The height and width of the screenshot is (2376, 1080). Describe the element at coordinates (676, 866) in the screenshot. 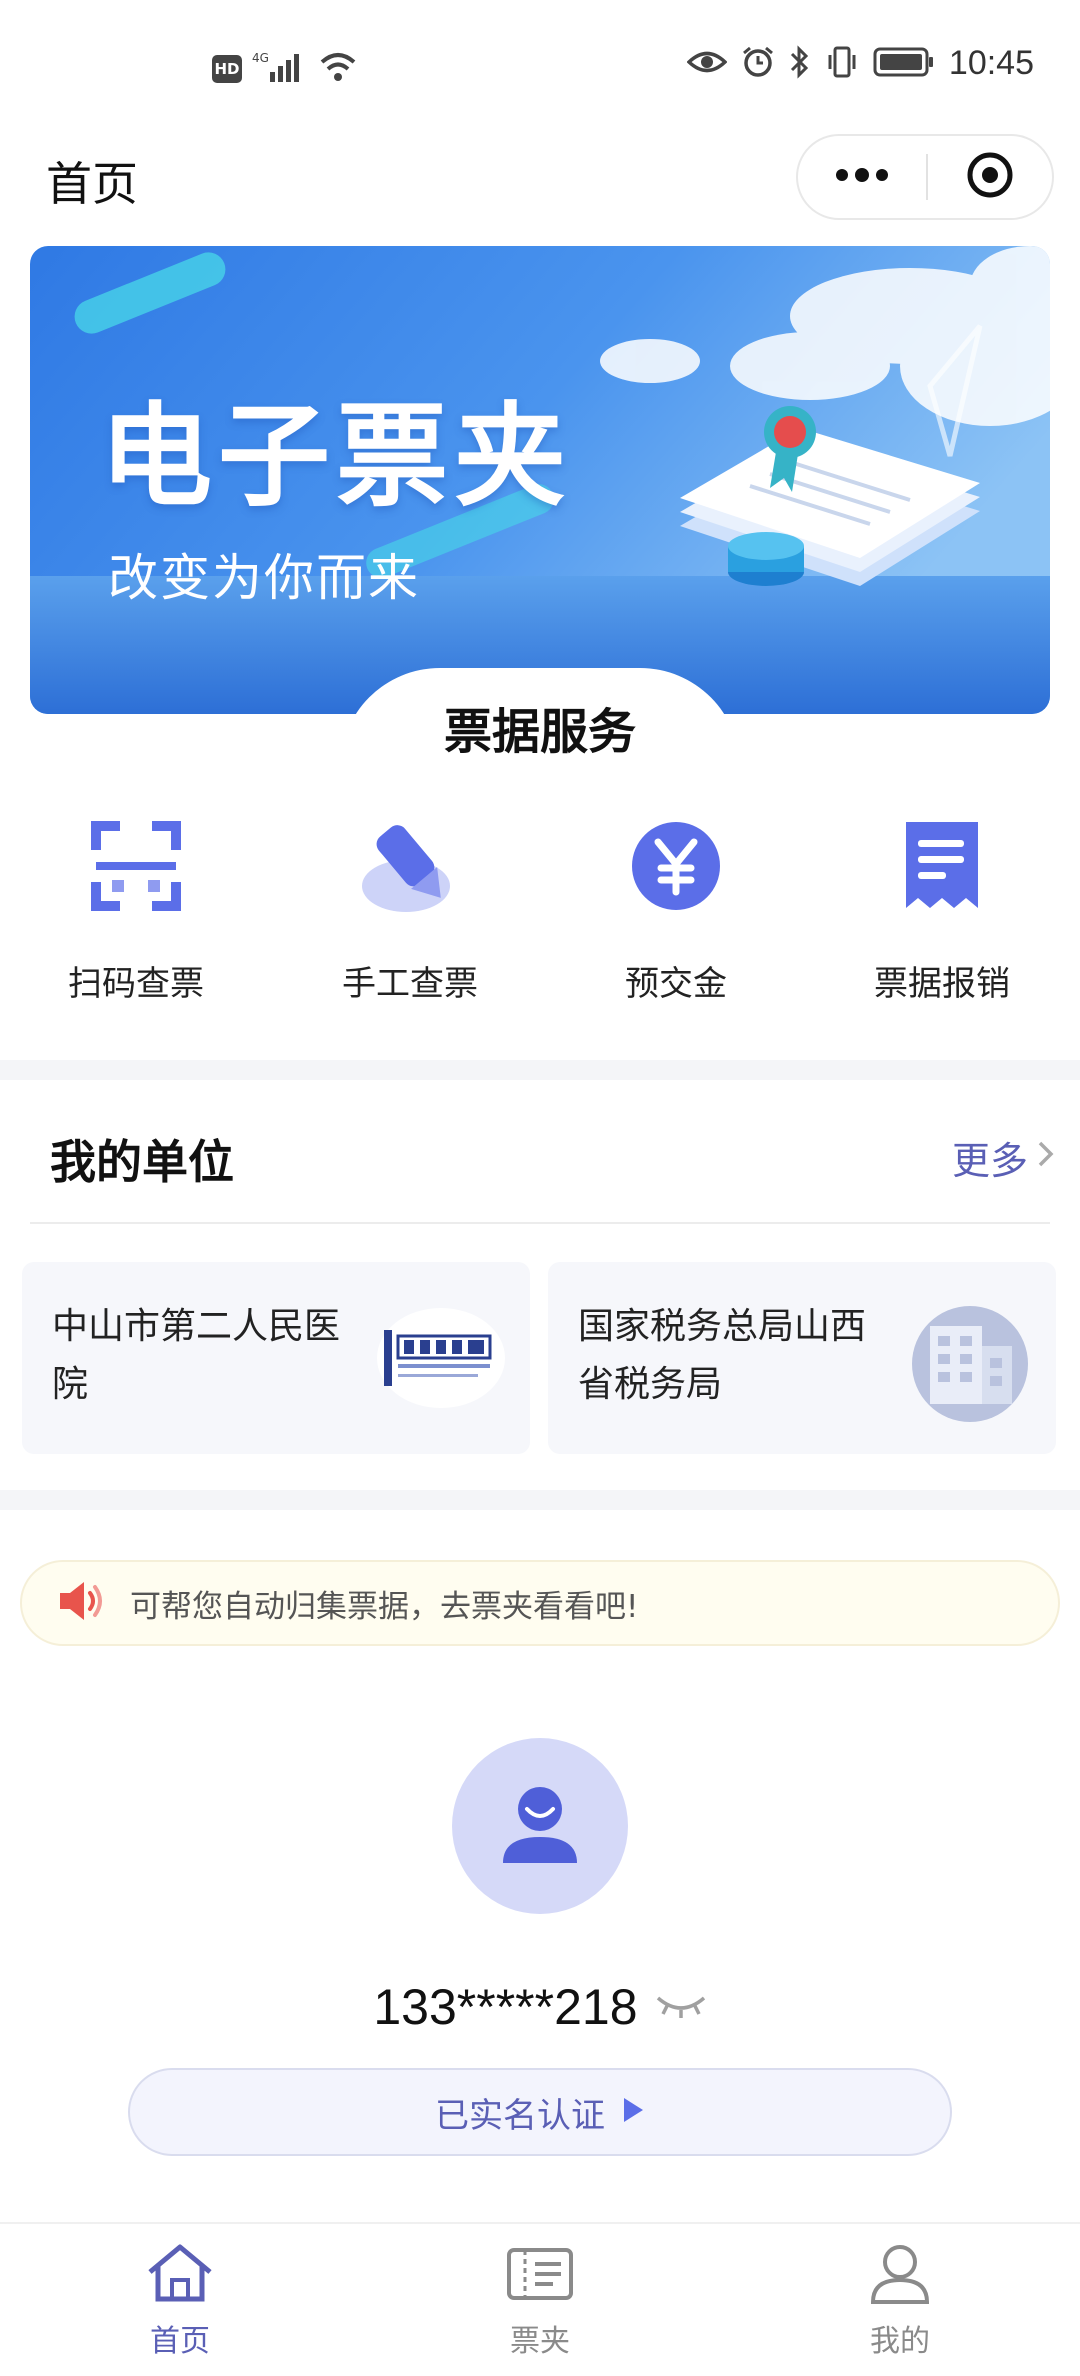

I see `yen-icon` at that location.